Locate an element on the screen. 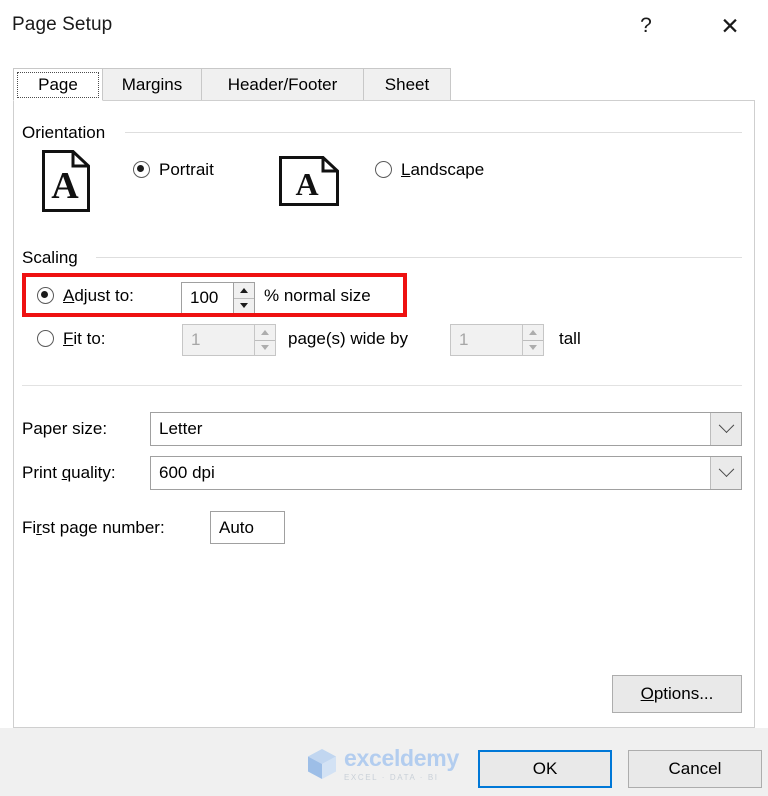 This screenshot has height=796, width=768. paper-size-dropdown: Letter is located at coordinates (446, 429).